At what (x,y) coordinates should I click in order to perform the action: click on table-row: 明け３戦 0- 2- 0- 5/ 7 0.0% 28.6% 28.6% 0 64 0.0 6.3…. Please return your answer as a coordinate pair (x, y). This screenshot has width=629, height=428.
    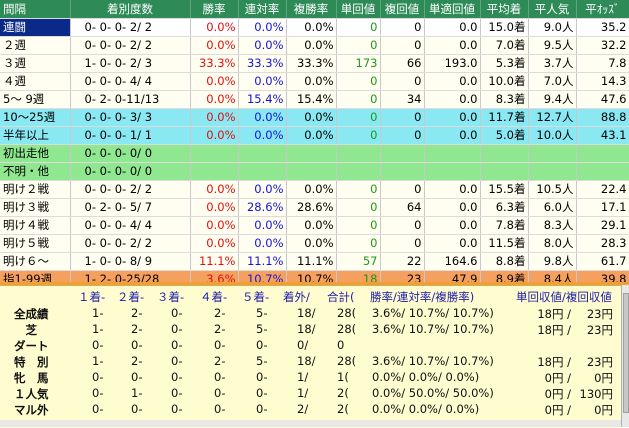
    Looking at the image, I should click on (314, 207).